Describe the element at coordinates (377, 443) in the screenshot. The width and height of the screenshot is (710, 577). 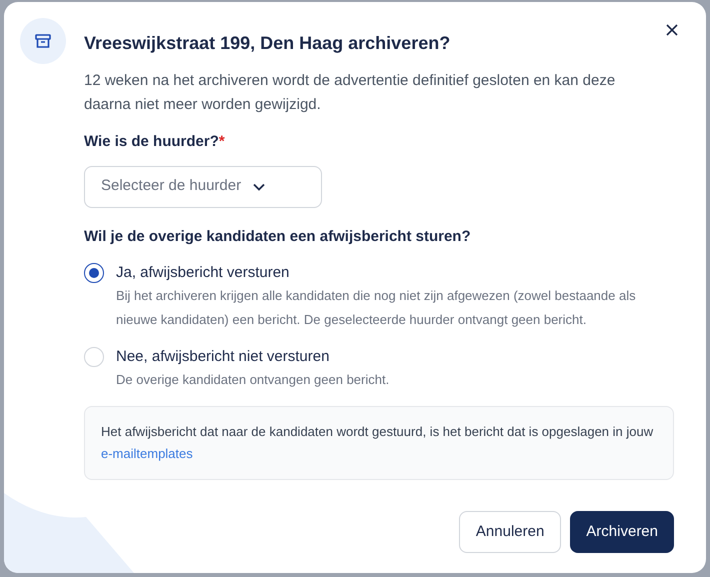
I see `info-text: Het afwijsbericht dat naar de kandidaten wordt gestuurd, is het bericht dat is opgeslagen in jouw e-mailtemplates` at that location.